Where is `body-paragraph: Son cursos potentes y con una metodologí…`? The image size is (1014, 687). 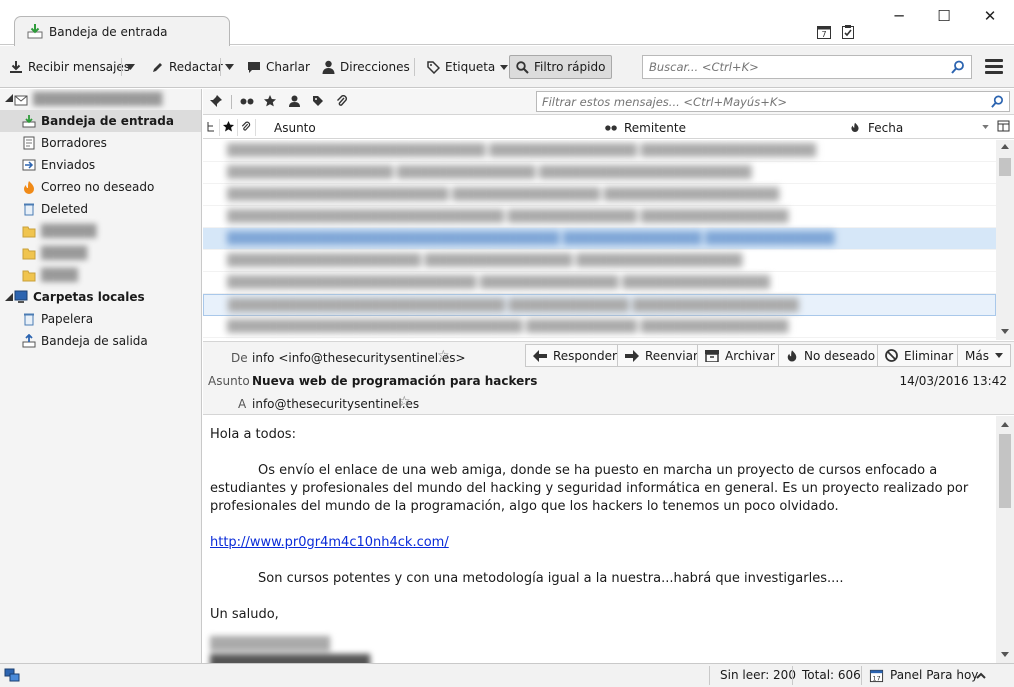
body-paragraph: Son cursos potentes y con una metodologí… is located at coordinates (551, 578).